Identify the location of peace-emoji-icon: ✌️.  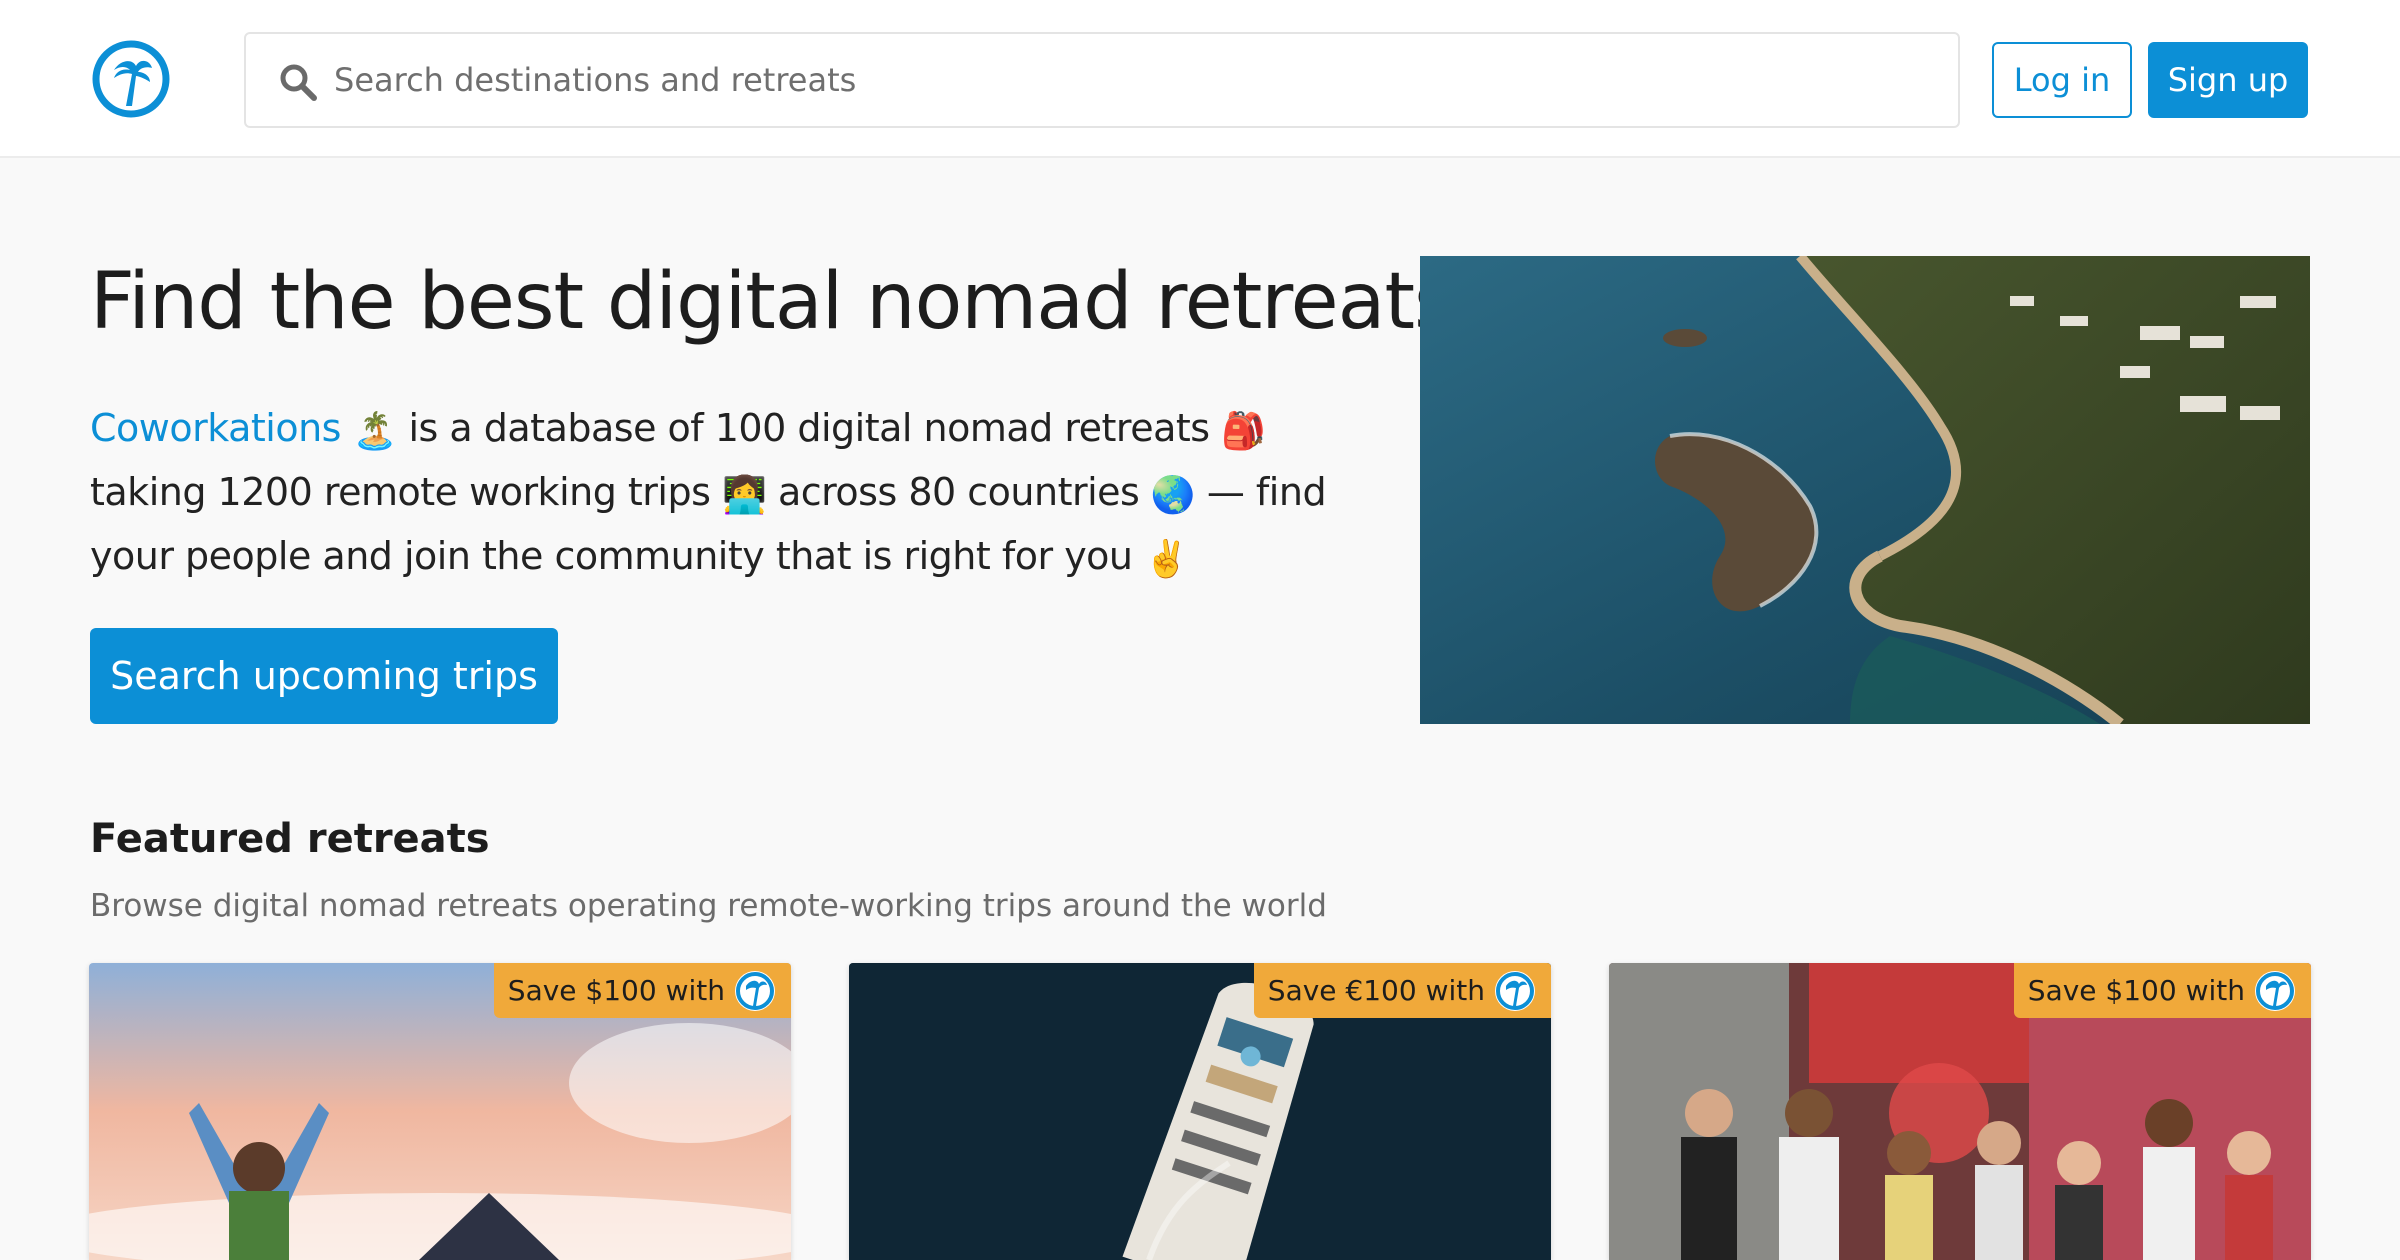
(1166, 559).